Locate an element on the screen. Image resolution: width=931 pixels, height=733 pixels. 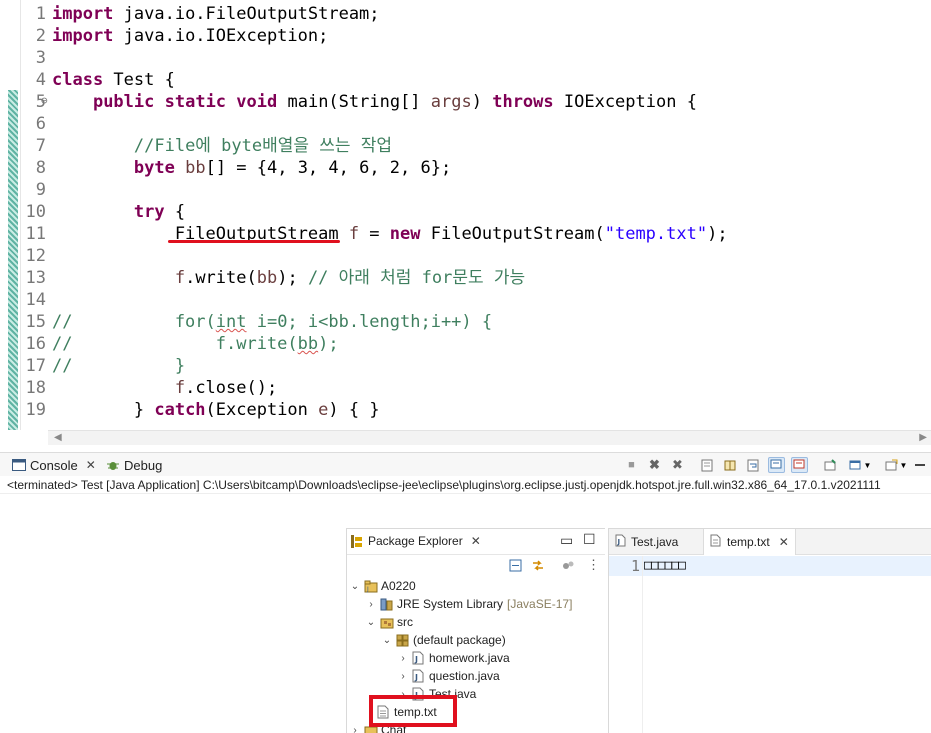
line-number: 2 is located at coordinates (40, 36).